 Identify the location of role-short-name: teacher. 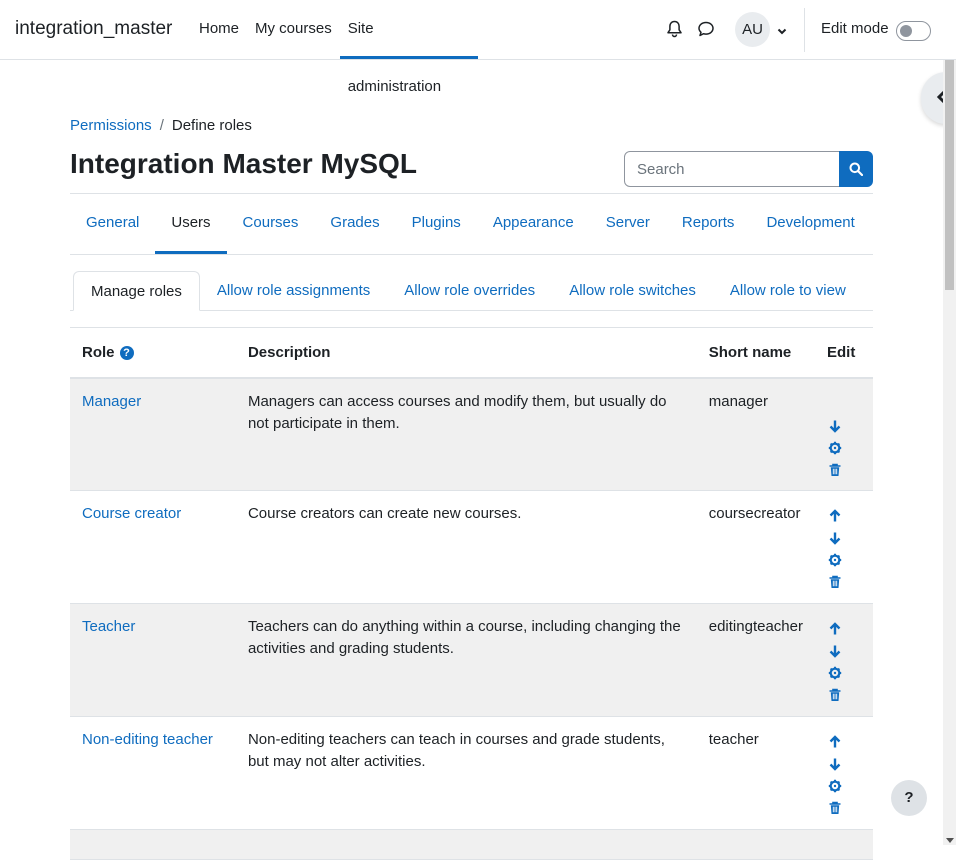
(755, 773).